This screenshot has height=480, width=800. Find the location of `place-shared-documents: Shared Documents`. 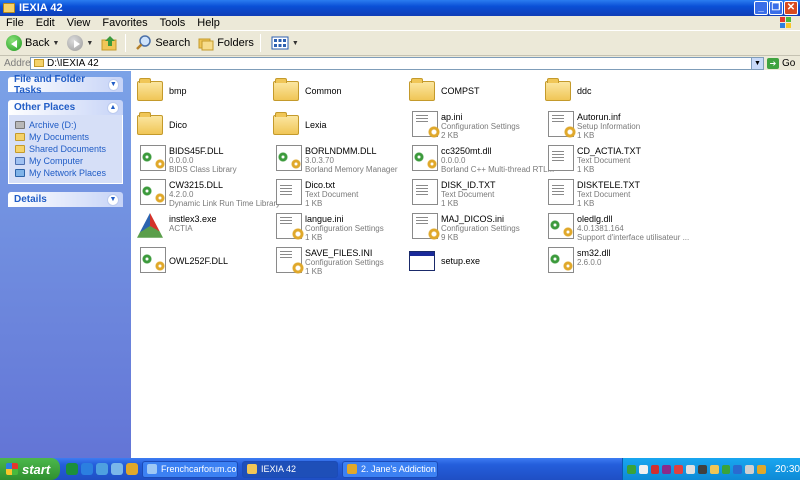

place-shared-documents: Shared Documents is located at coordinates (65, 149).